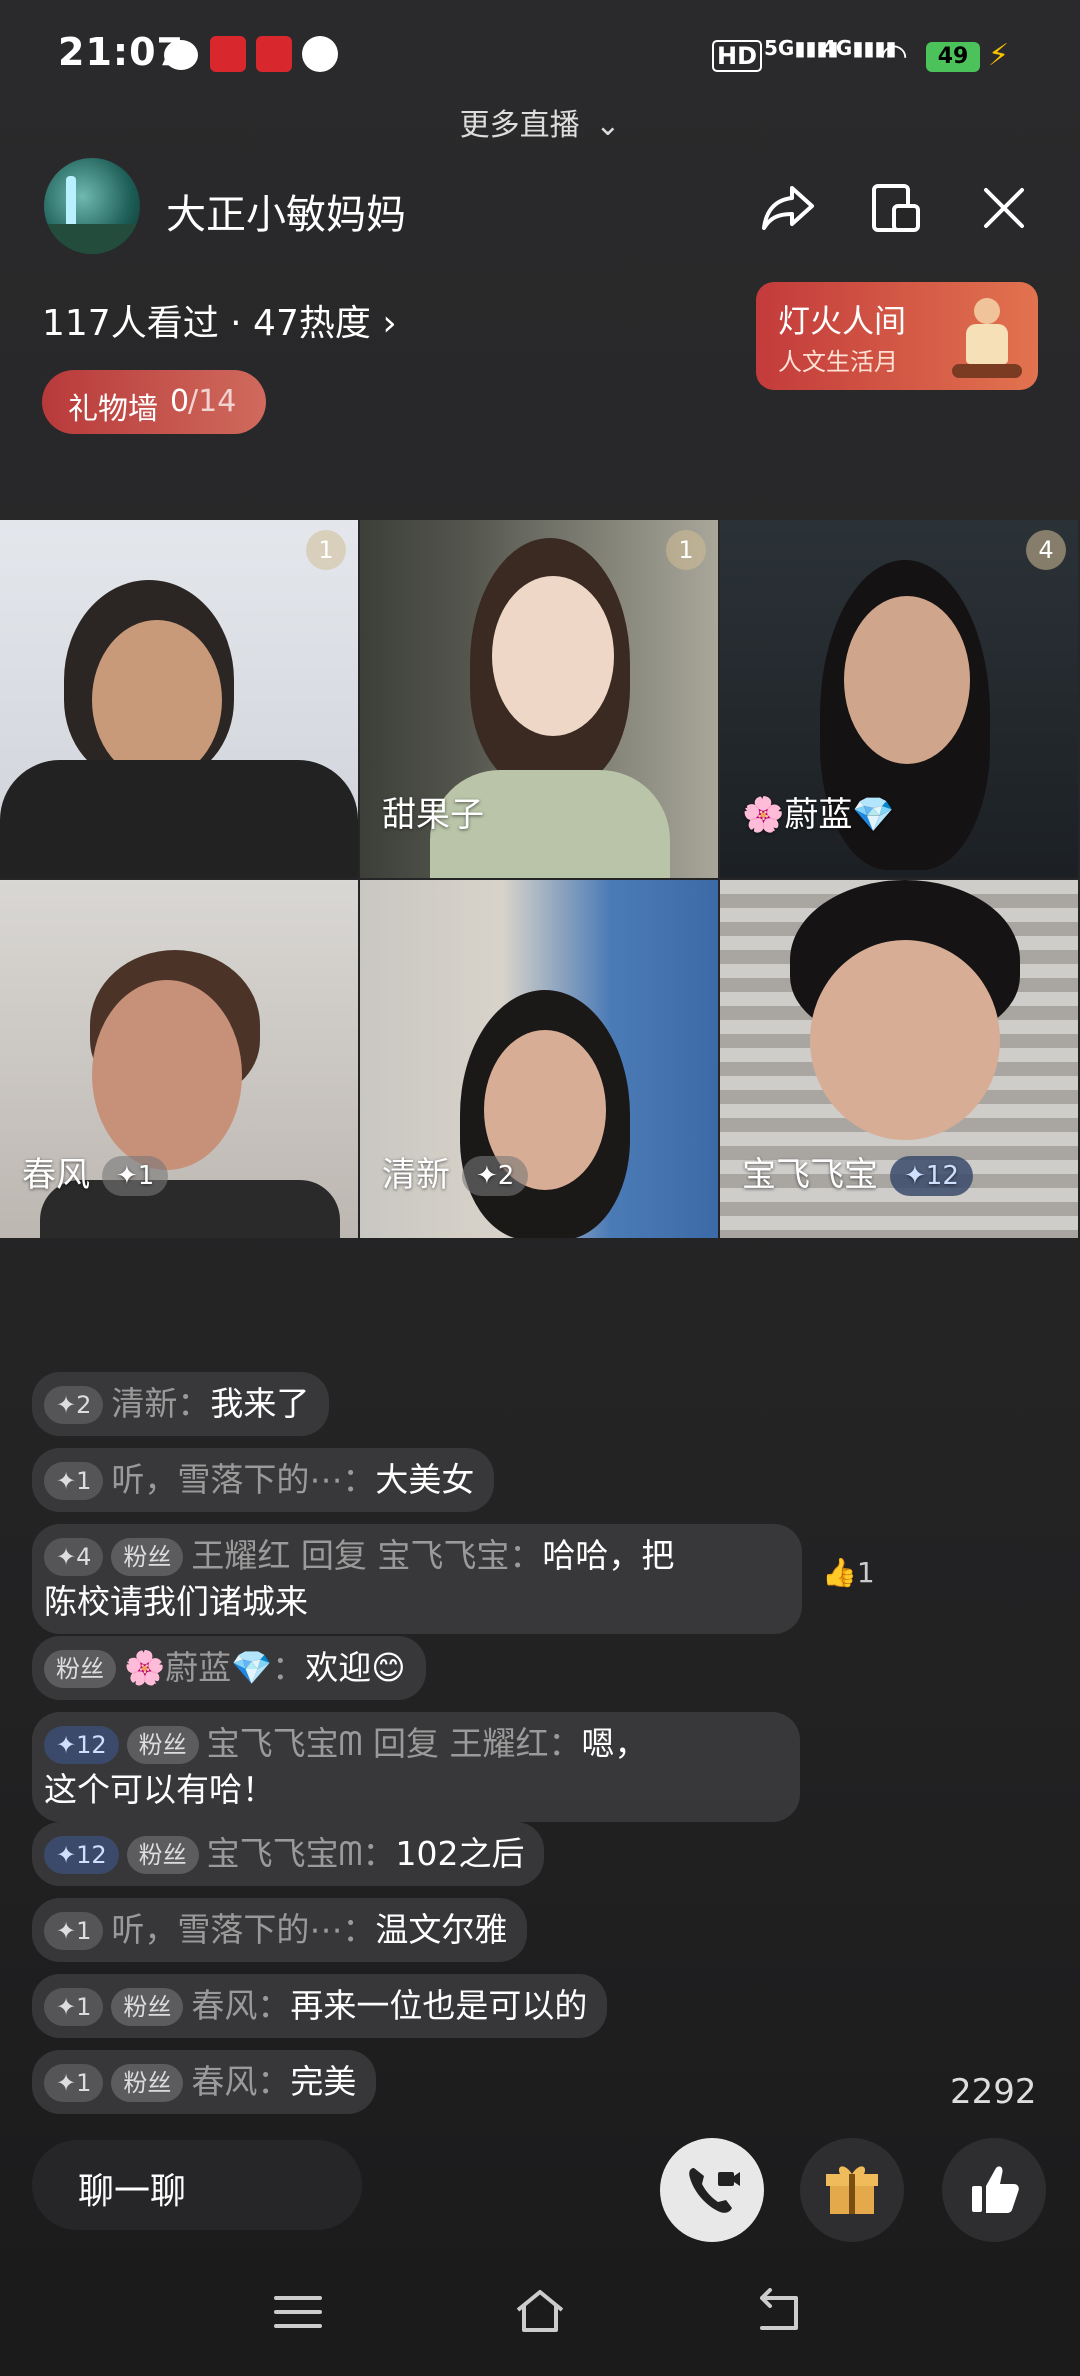 This screenshot has height=2376, width=1080. What do you see at coordinates (228, 54) in the screenshot?
I see `app-notification-icon` at bounding box center [228, 54].